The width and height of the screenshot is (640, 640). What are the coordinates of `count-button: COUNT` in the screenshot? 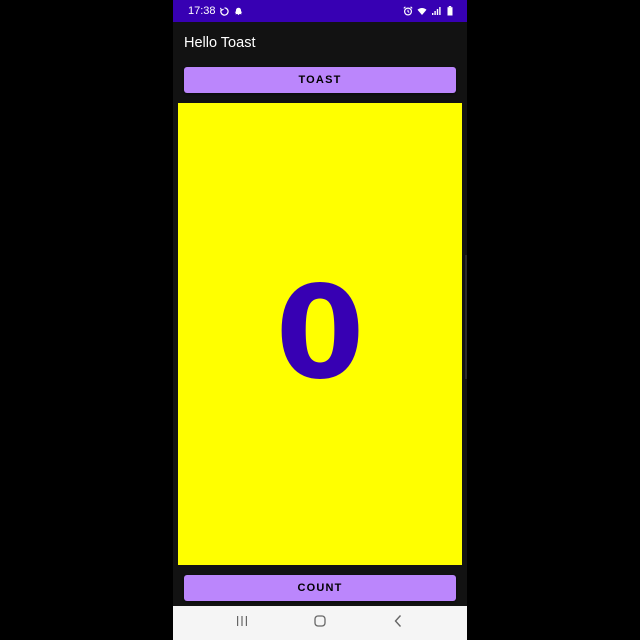 It's located at (320, 588).